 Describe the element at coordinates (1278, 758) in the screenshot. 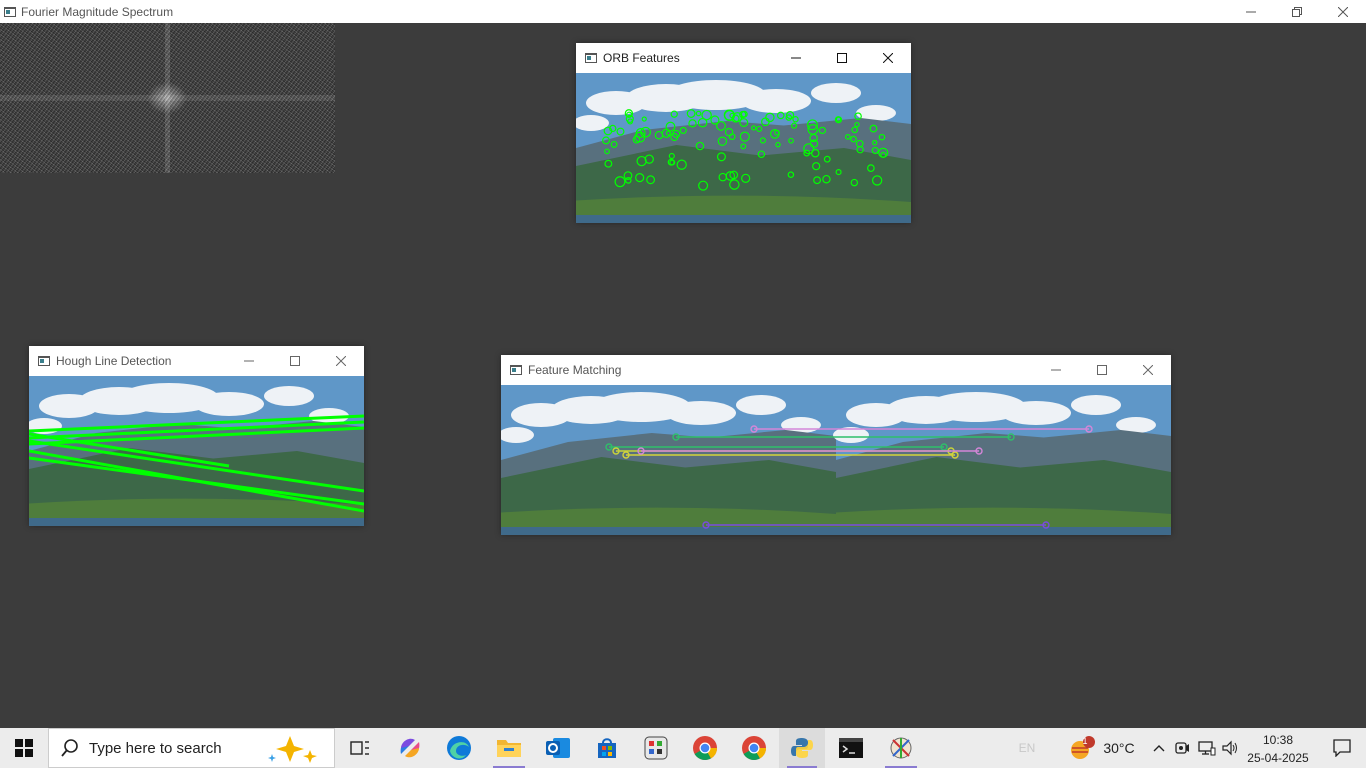

I see `clock-date: 25-04-2025` at that location.